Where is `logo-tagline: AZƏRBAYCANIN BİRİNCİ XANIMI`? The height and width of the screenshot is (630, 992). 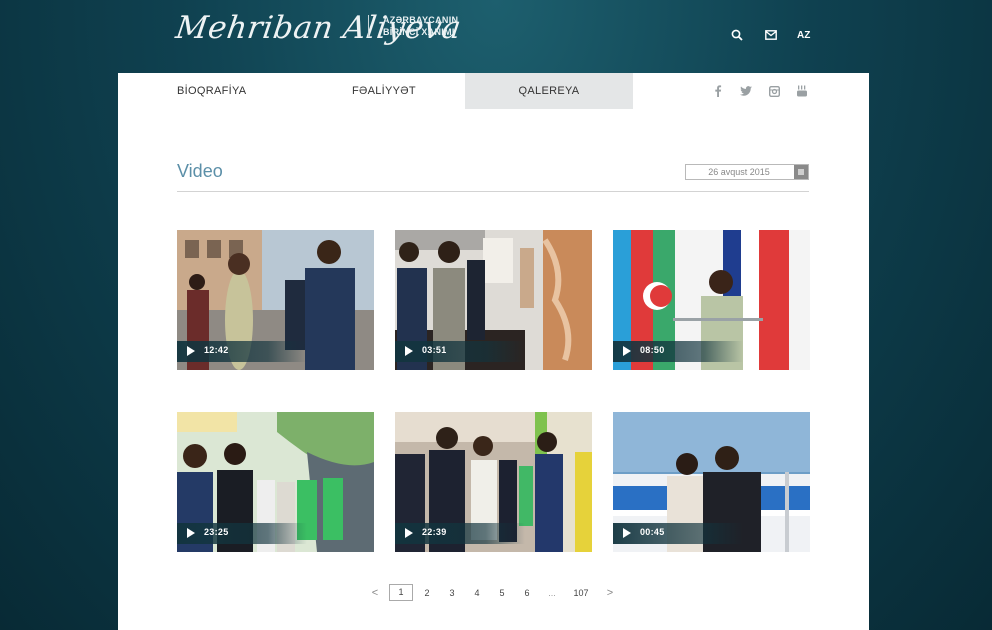 logo-tagline: AZƏRBAYCANIN BİRİNCİ XANIMI is located at coordinates (428, 26).